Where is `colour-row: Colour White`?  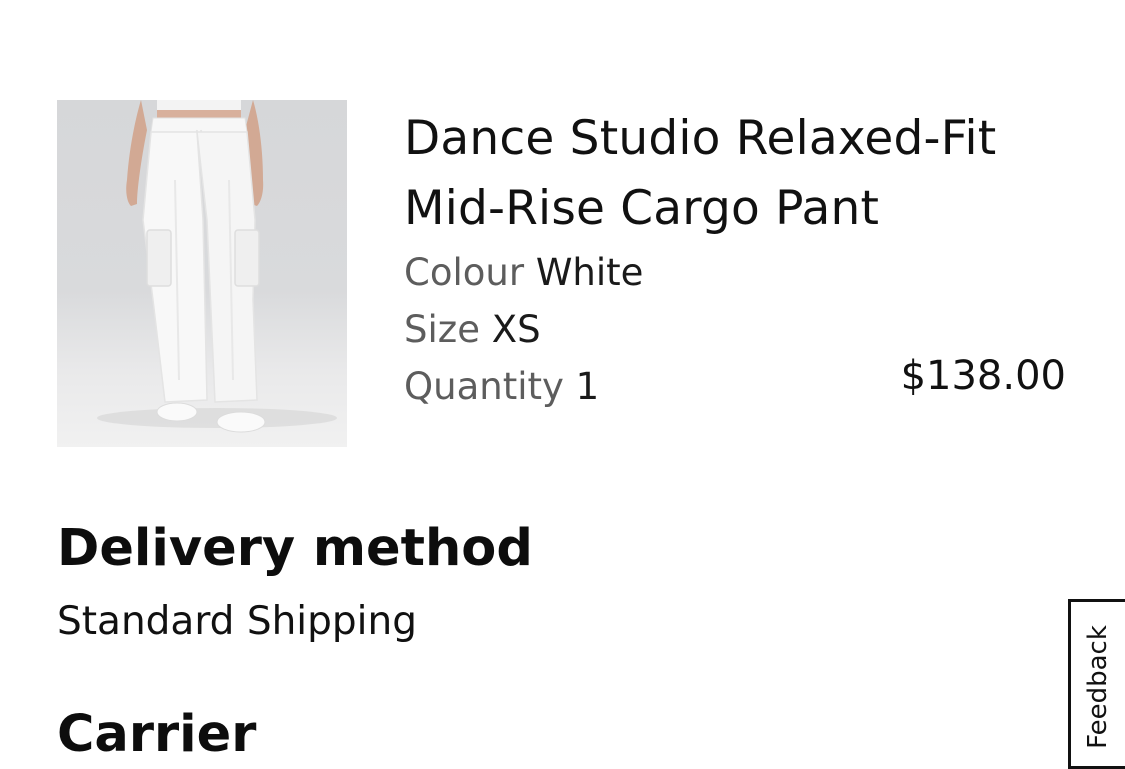 colour-row: Colour White is located at coordinates (744, 272).